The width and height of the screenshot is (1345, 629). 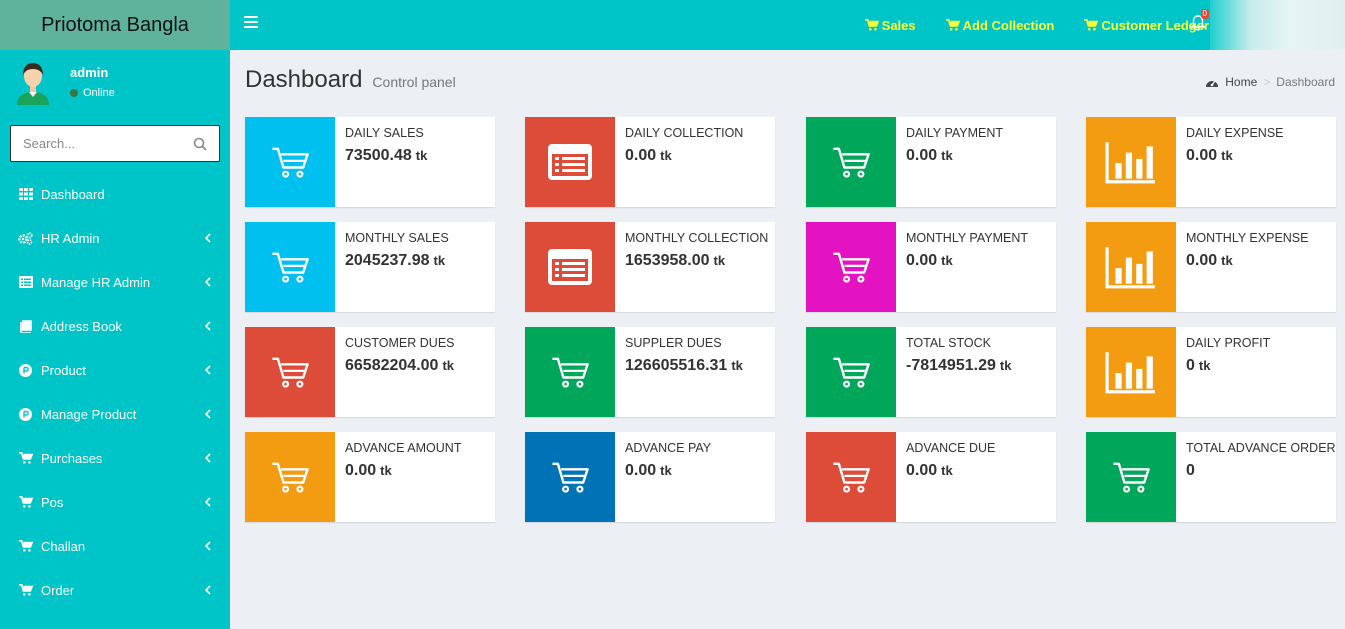 What do you see at coordinates (25, 194) in the screenshot?
I see `grid-icon` at bounding box center [25, 194].